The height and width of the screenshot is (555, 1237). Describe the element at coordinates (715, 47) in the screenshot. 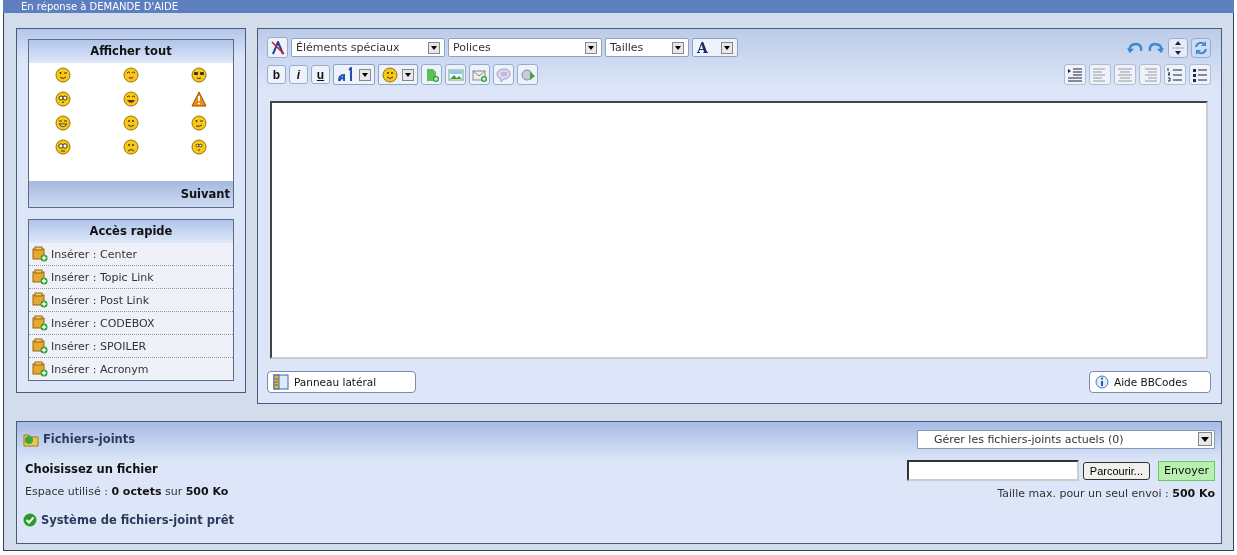

I see `font-color-dropdown: A` at that location.